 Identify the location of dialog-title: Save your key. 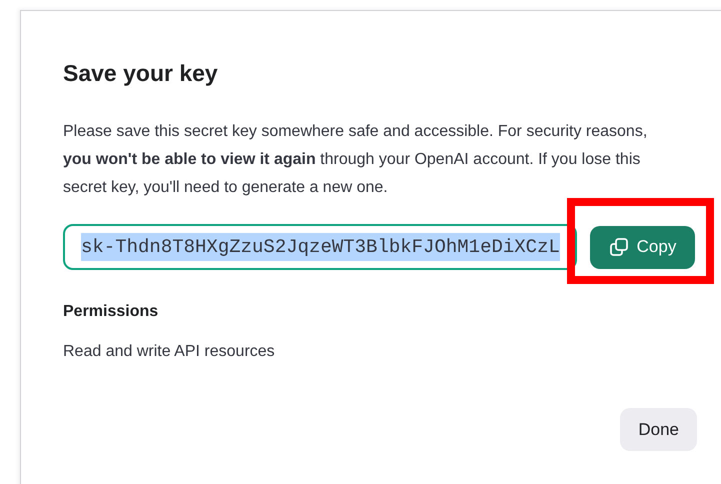
(141, 73).